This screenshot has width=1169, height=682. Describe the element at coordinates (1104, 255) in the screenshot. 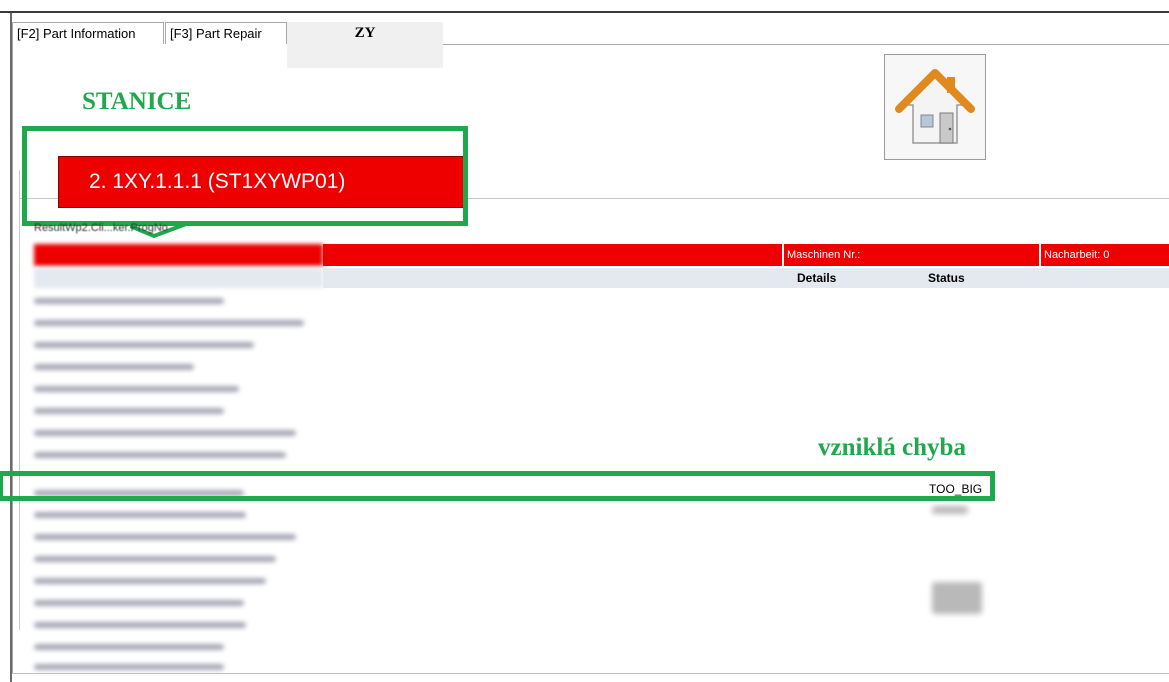

I see `rework-count-label: Nacharbeit: 0` at that location.